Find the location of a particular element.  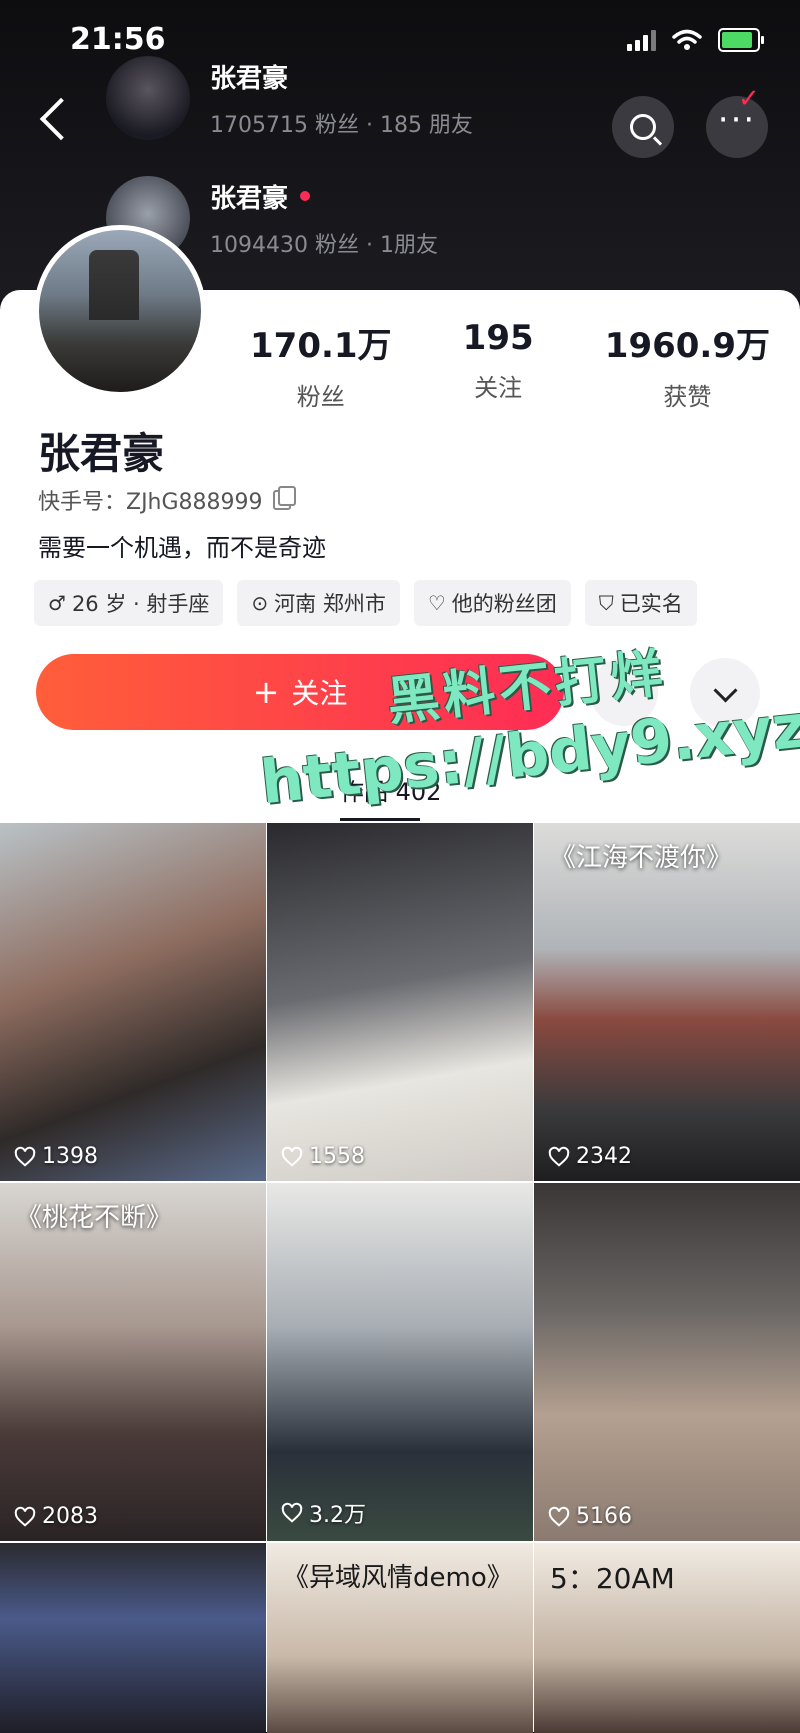

tile-likes: 1558 is located at coordinates (323, 1156).